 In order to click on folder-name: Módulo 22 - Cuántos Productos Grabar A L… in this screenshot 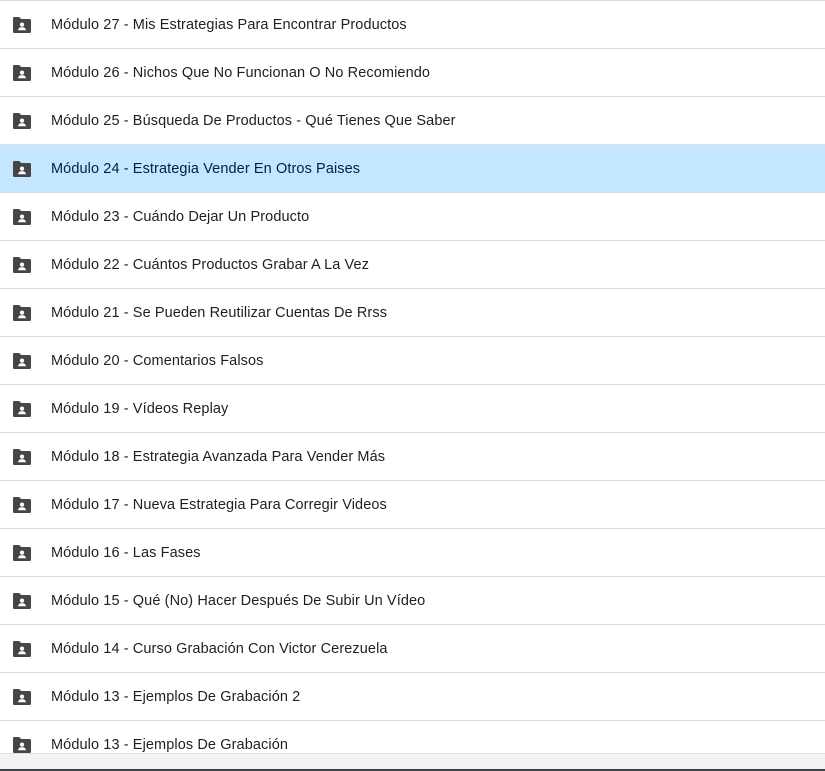, I will do `click(210, 264)`.